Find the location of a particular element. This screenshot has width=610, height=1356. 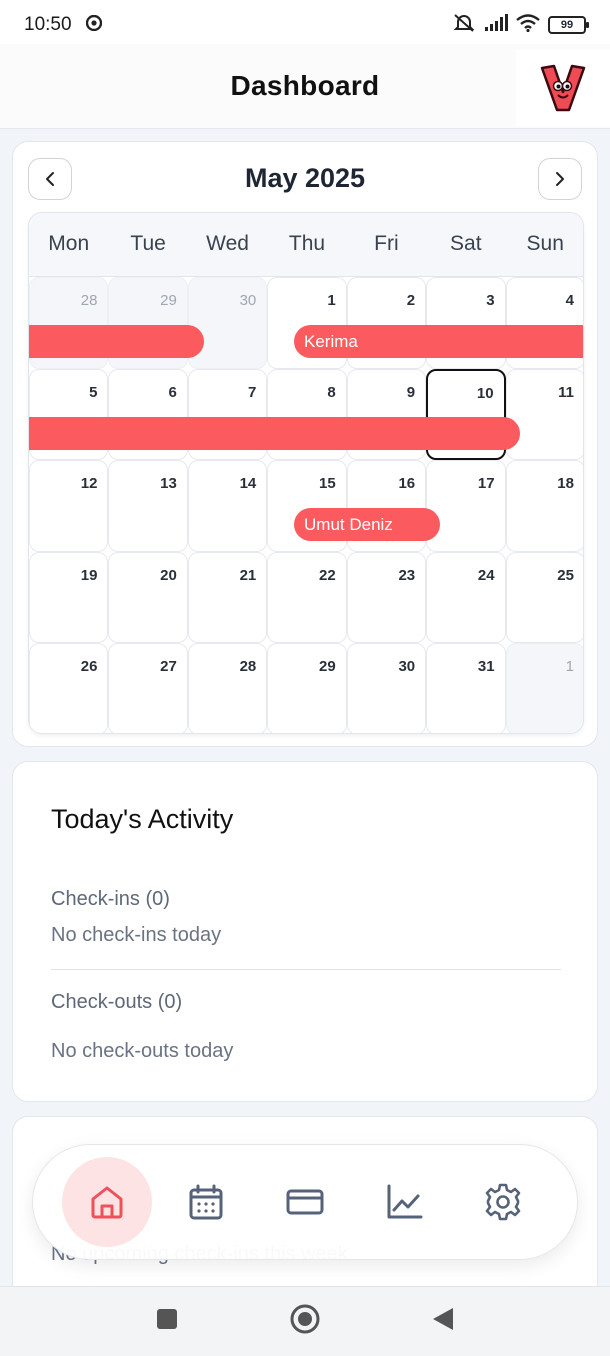

battery-indicator: 99 is located at coordinates (568, 25).